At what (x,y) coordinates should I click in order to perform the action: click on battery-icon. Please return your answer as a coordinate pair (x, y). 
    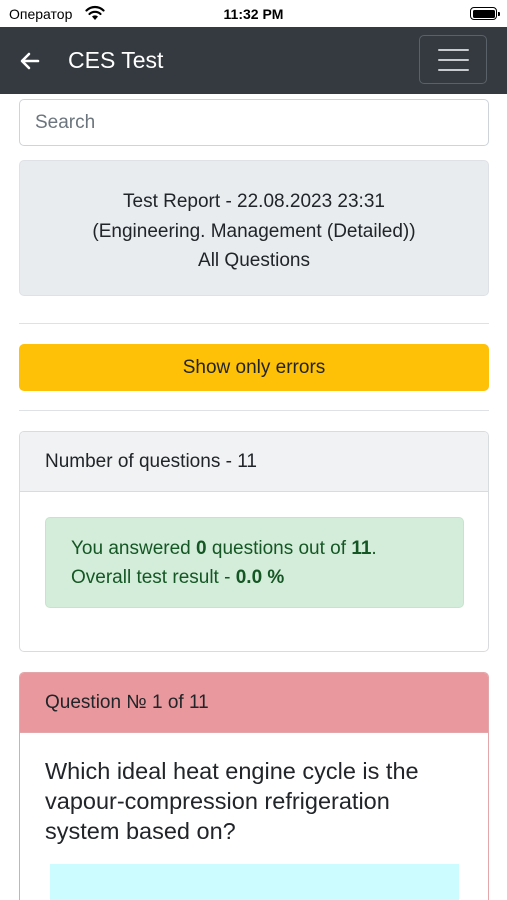
    Looking at the image, I should click on (485, 13).